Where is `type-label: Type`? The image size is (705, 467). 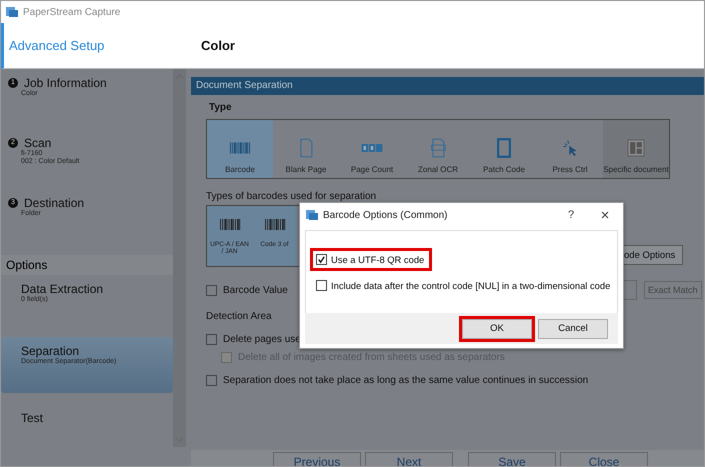 type-label: Type is located at coordinates (221, 107).